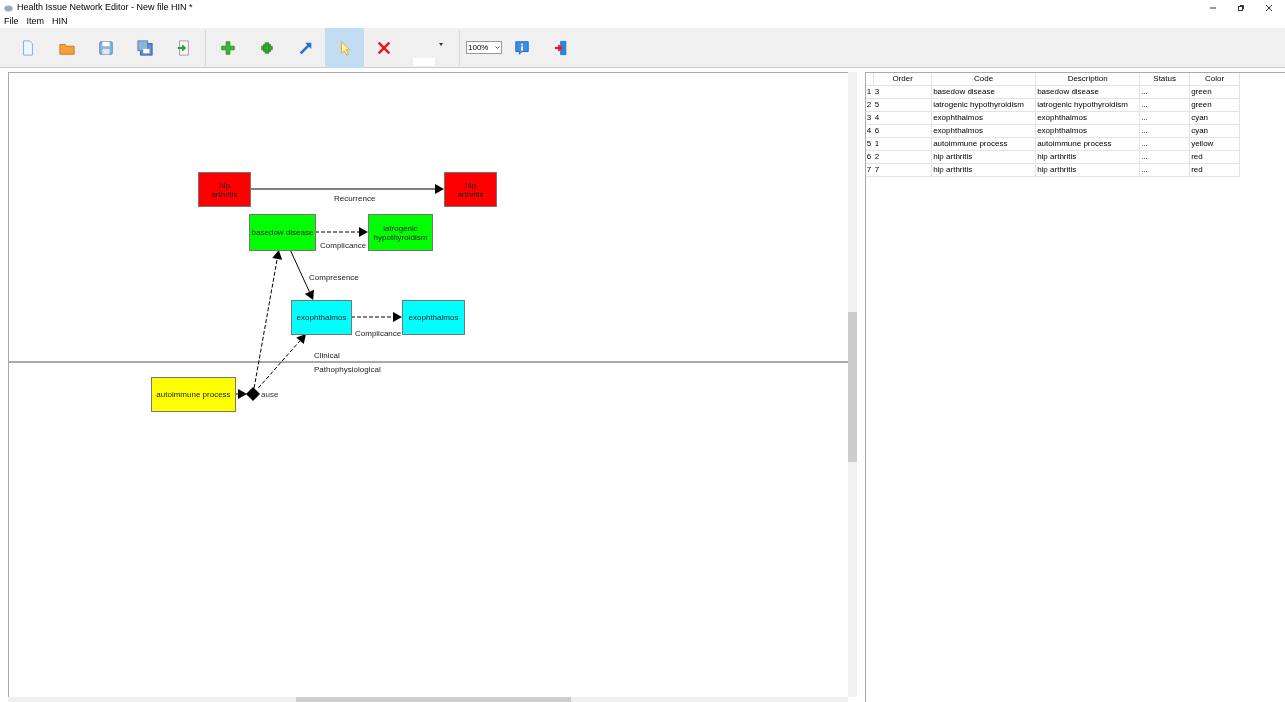  What do you see at coordinates (424, 61) in the screenshot?
I see `color-swatch` at bounding box center [424, 61].